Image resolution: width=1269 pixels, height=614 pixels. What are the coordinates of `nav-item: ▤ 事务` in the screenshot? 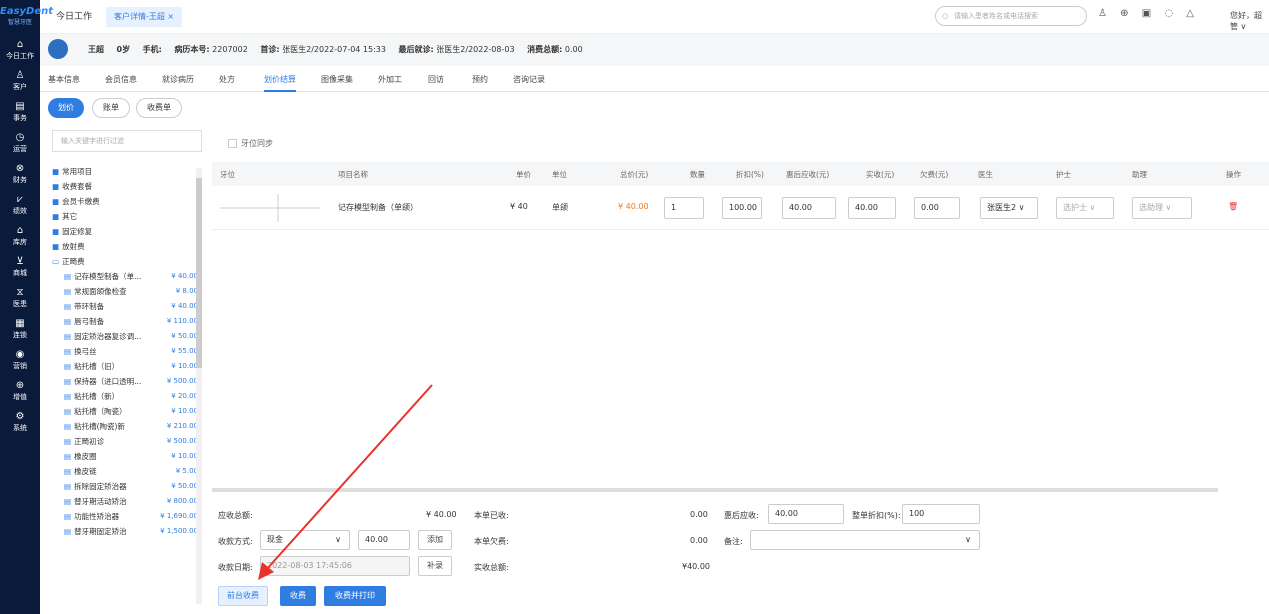 It's located at (20, 113).